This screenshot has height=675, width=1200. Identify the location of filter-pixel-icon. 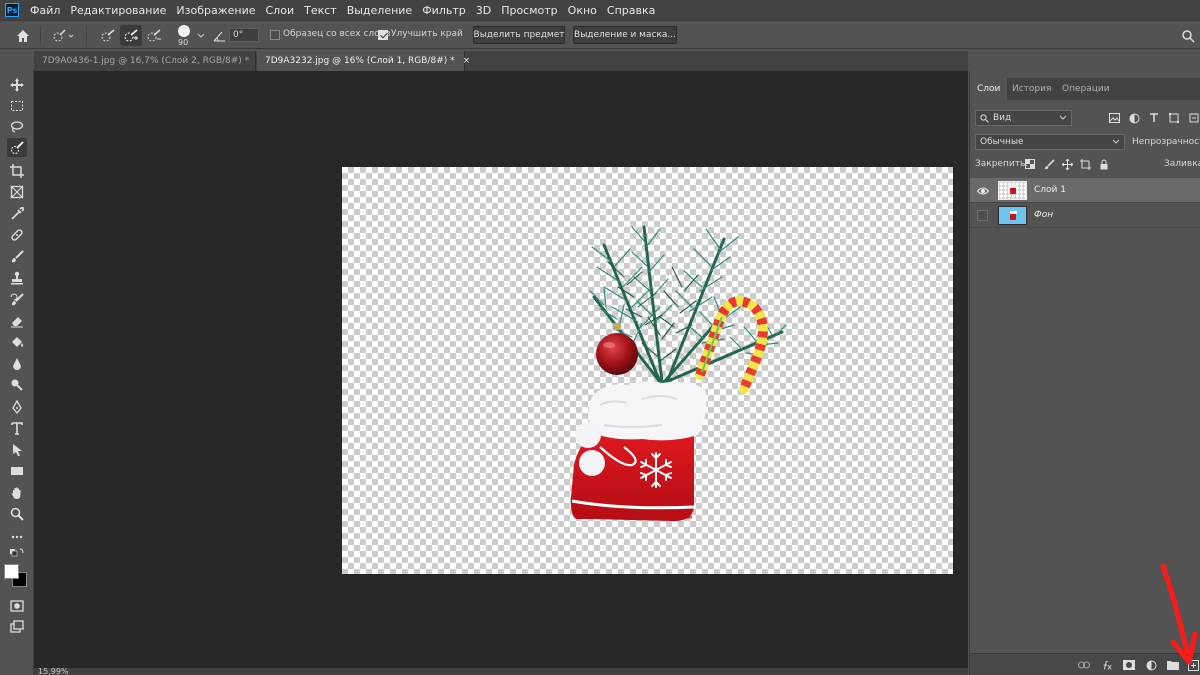
(1114, 118).